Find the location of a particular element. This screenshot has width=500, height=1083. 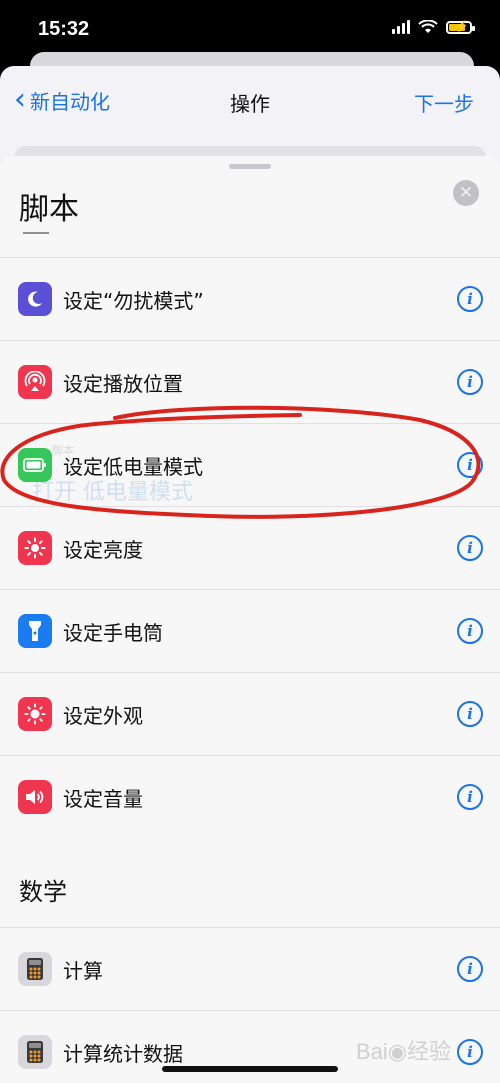

section-title-scripting: 脚本 is located at coordinates (49, 209).